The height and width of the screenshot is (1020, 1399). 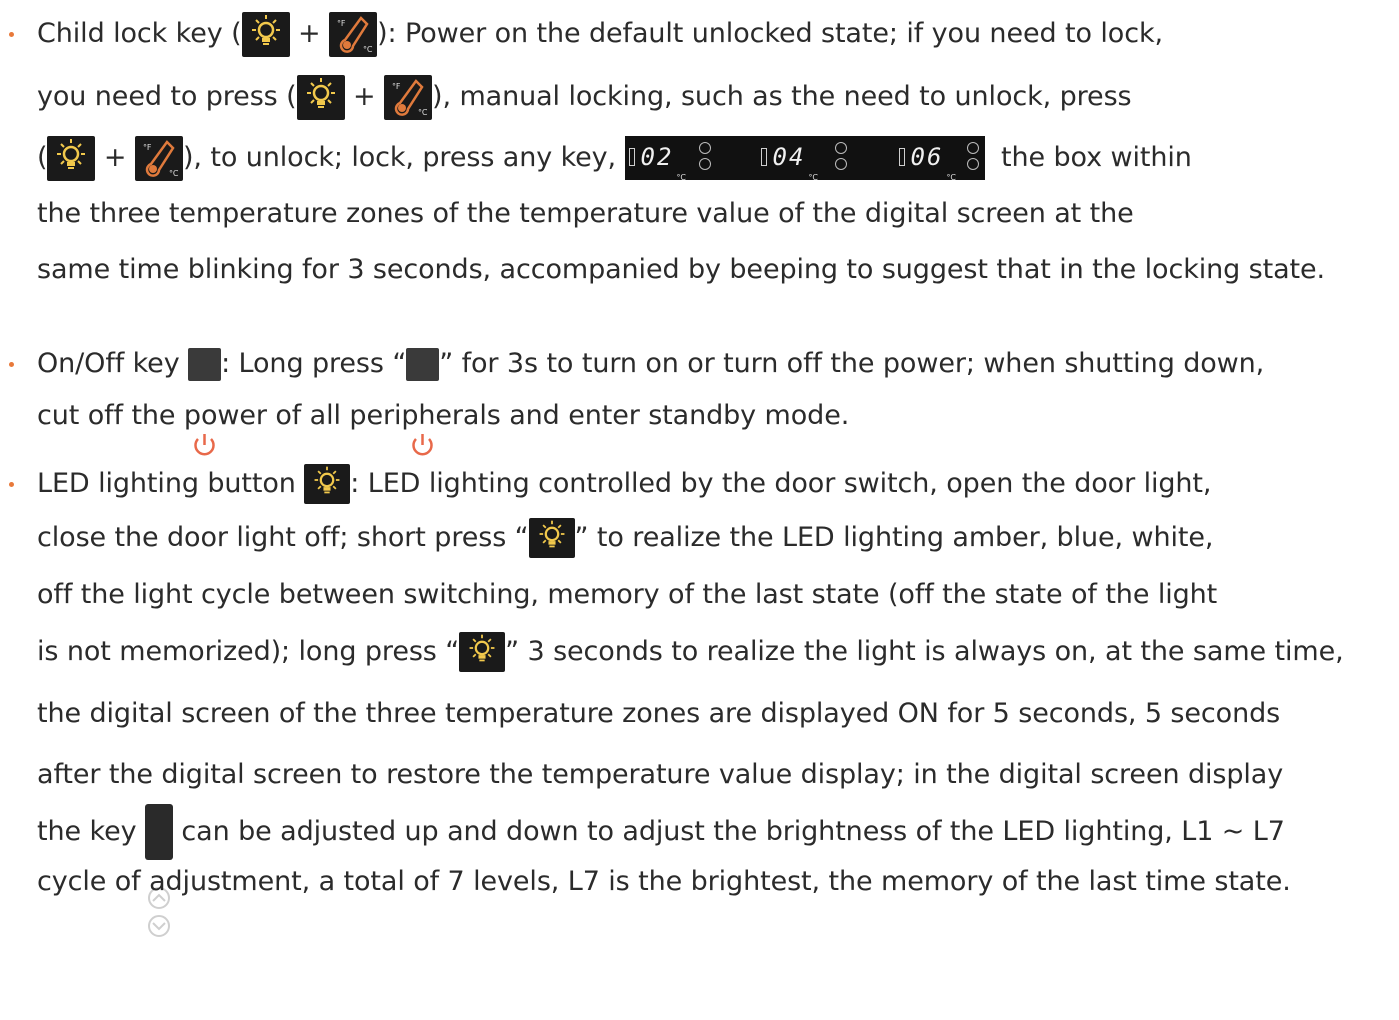 What do you see at coordinates (91, 831) in the screenshot?
I see `text: the key` at bounding box center [91, 831].